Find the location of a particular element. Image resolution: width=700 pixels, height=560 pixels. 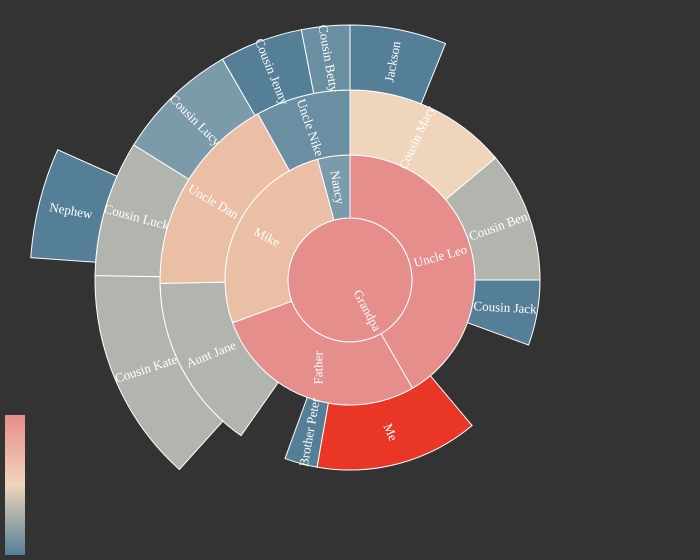

label-father: Father is located at coordinates (318, 368).